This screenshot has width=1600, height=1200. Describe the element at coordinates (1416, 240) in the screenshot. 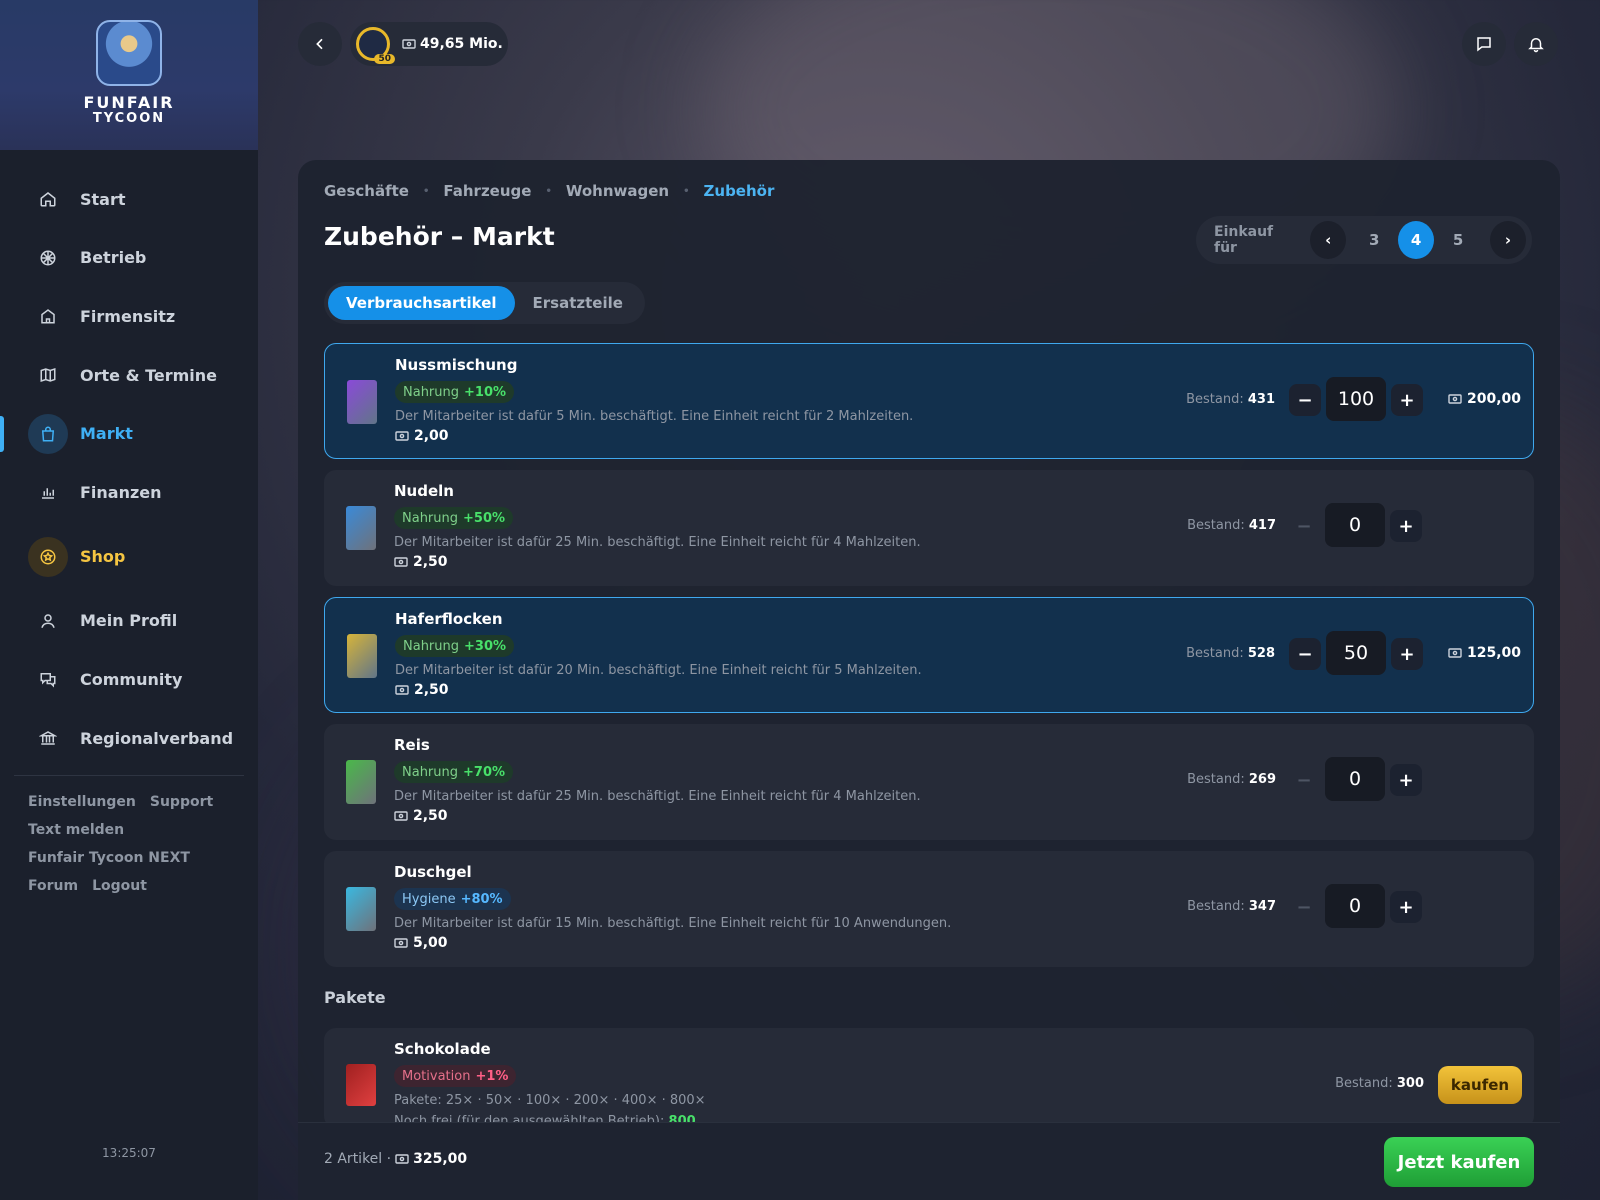

I see `pager-page-selected: 4` at that location.